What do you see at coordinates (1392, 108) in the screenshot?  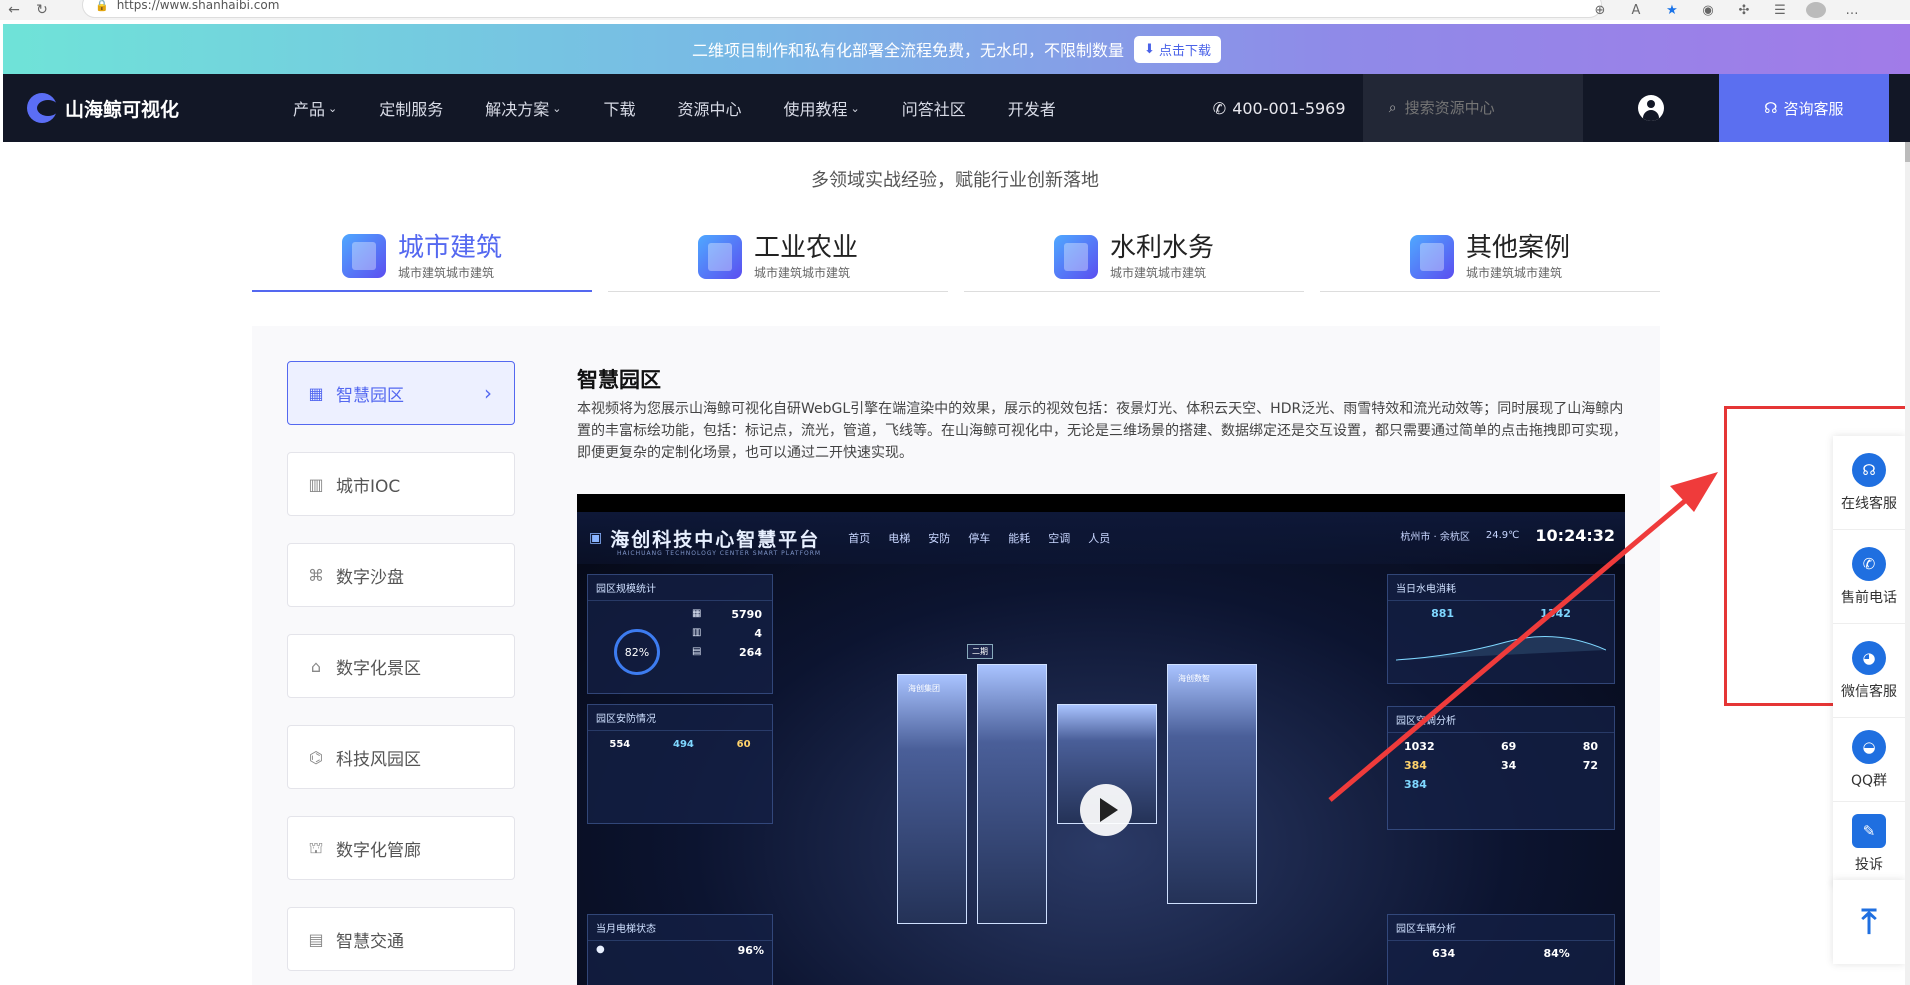 I see `search-icon: ⌕` at bounding box center [1392, 108].